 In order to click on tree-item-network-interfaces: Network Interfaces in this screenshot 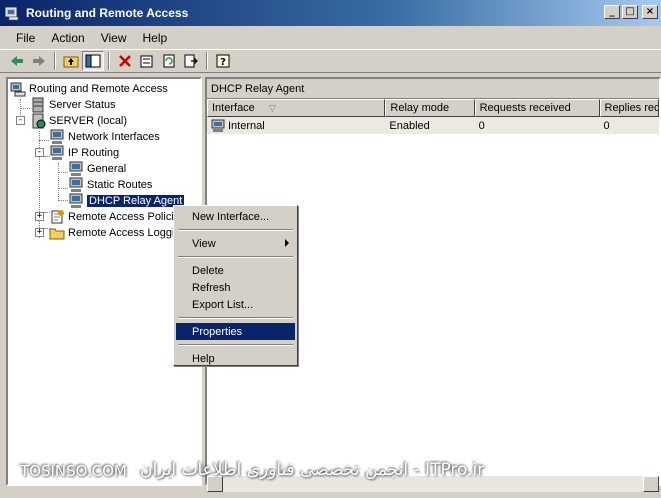, I will do `click(104, 137)`.